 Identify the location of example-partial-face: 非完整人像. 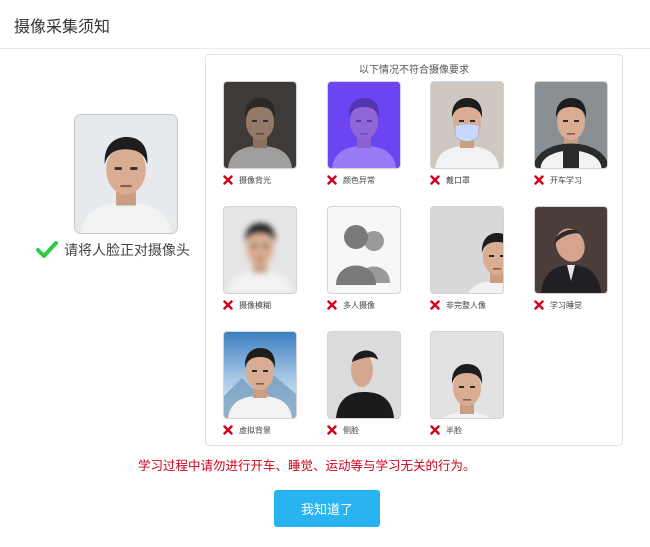
(468, 258).